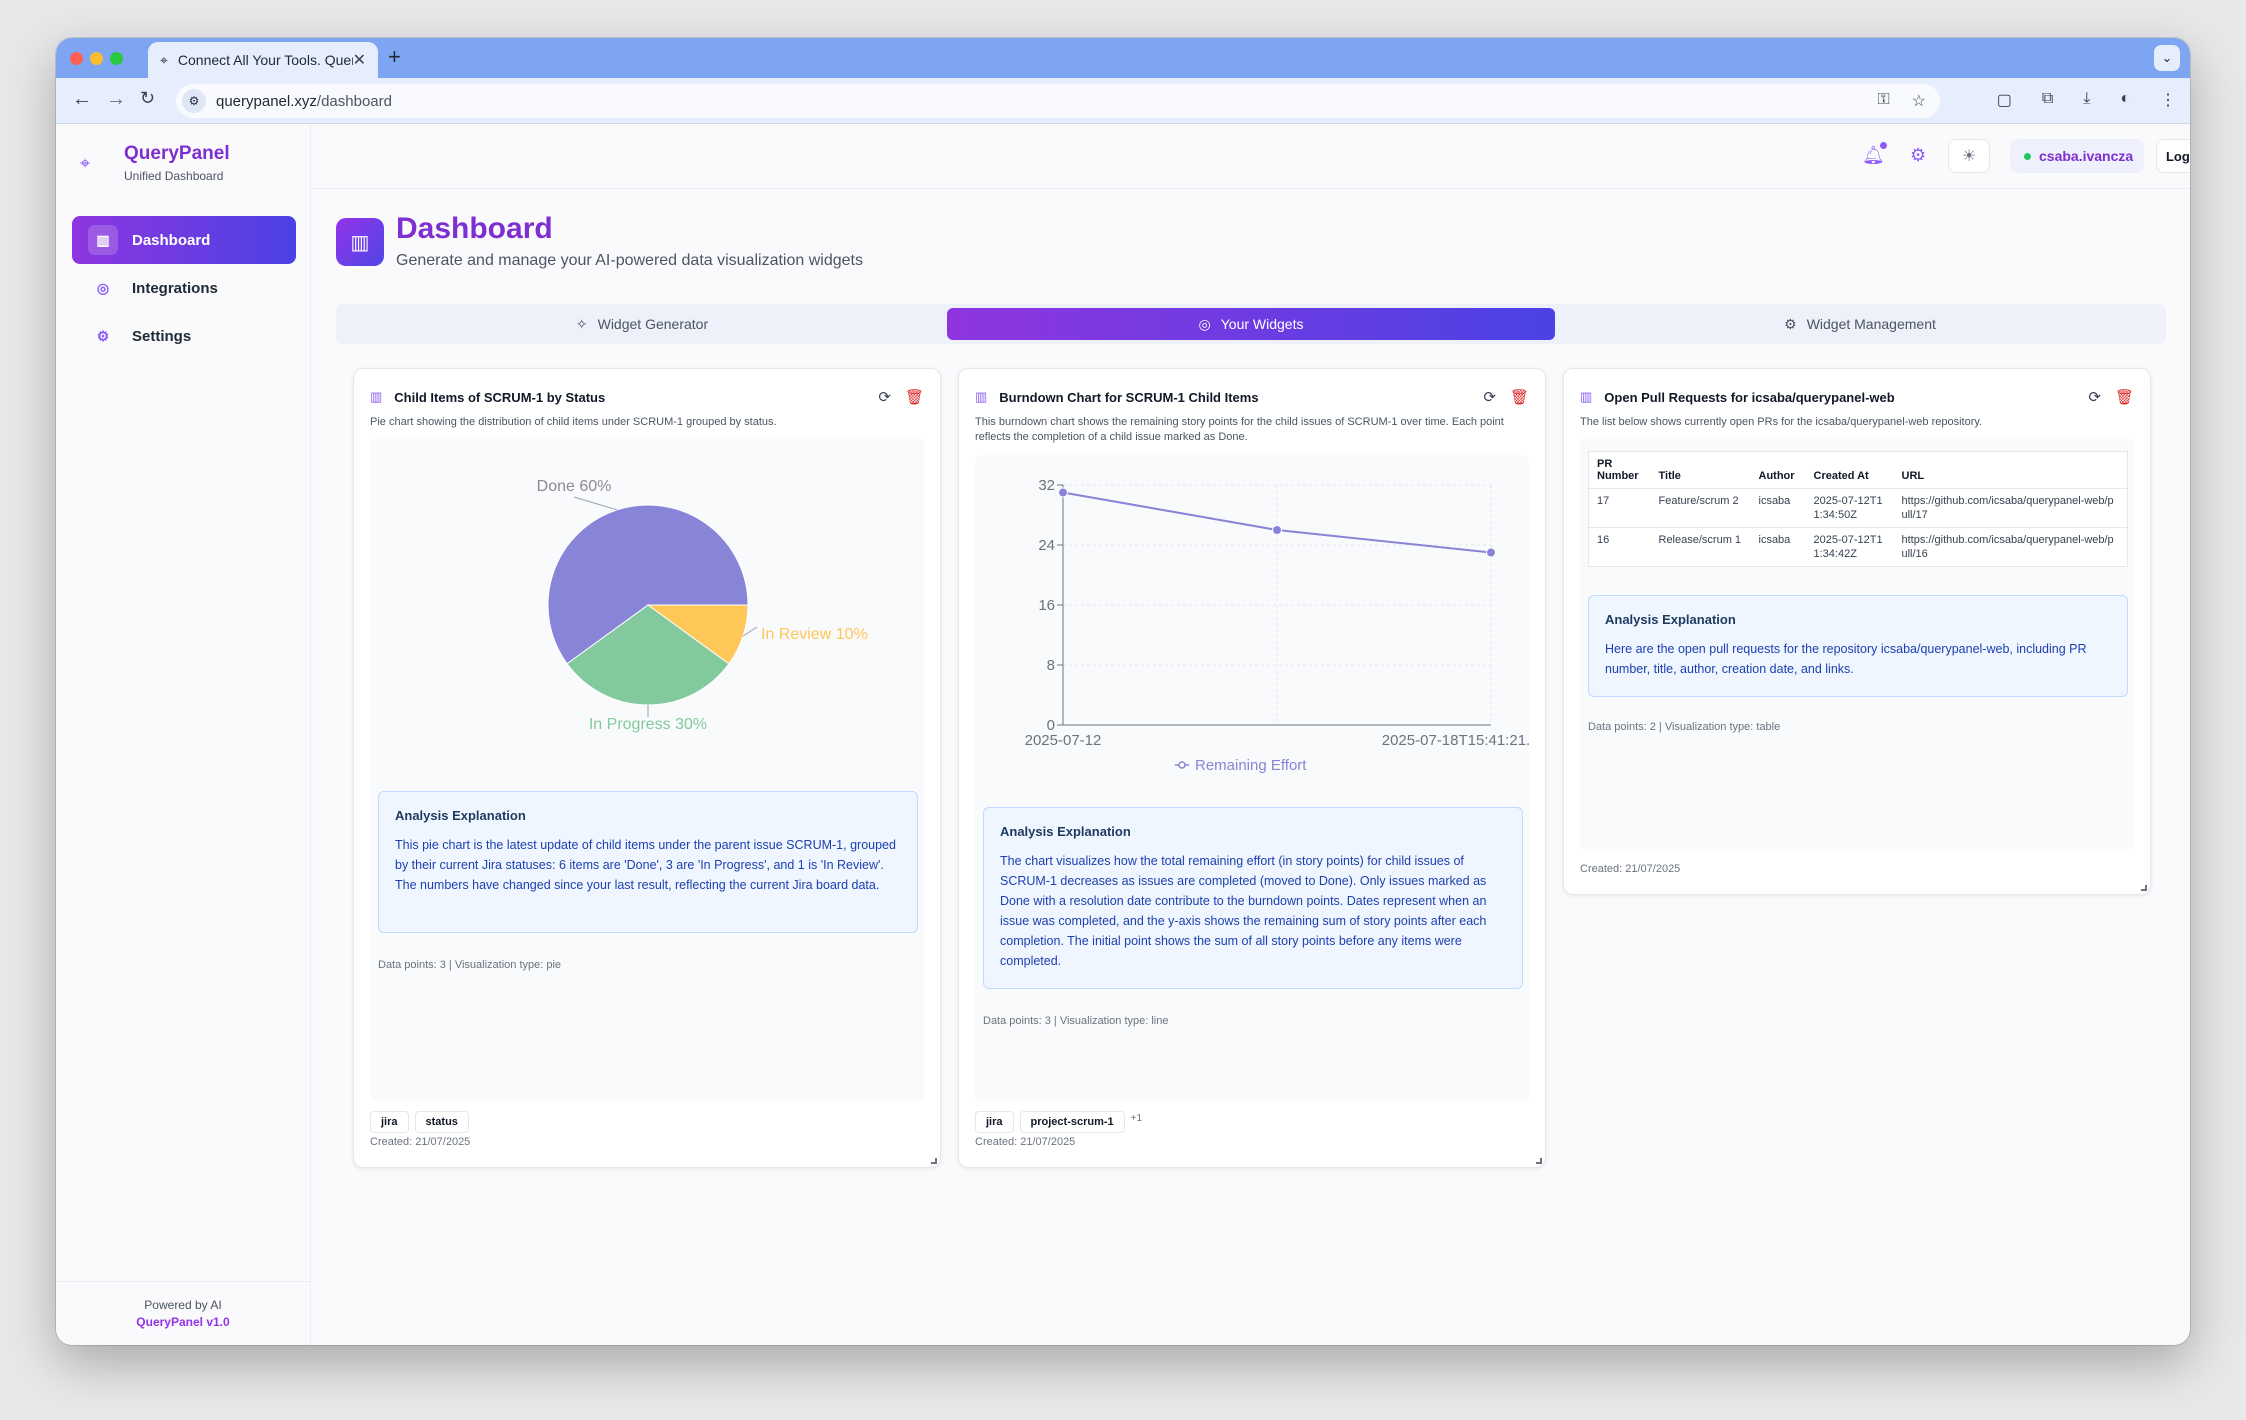 The width and height of the screenshot is (2246, 1420). I want to click on widget-title: Burndown Chart for SCRUM-1 Child Items, so click(1129, 397).